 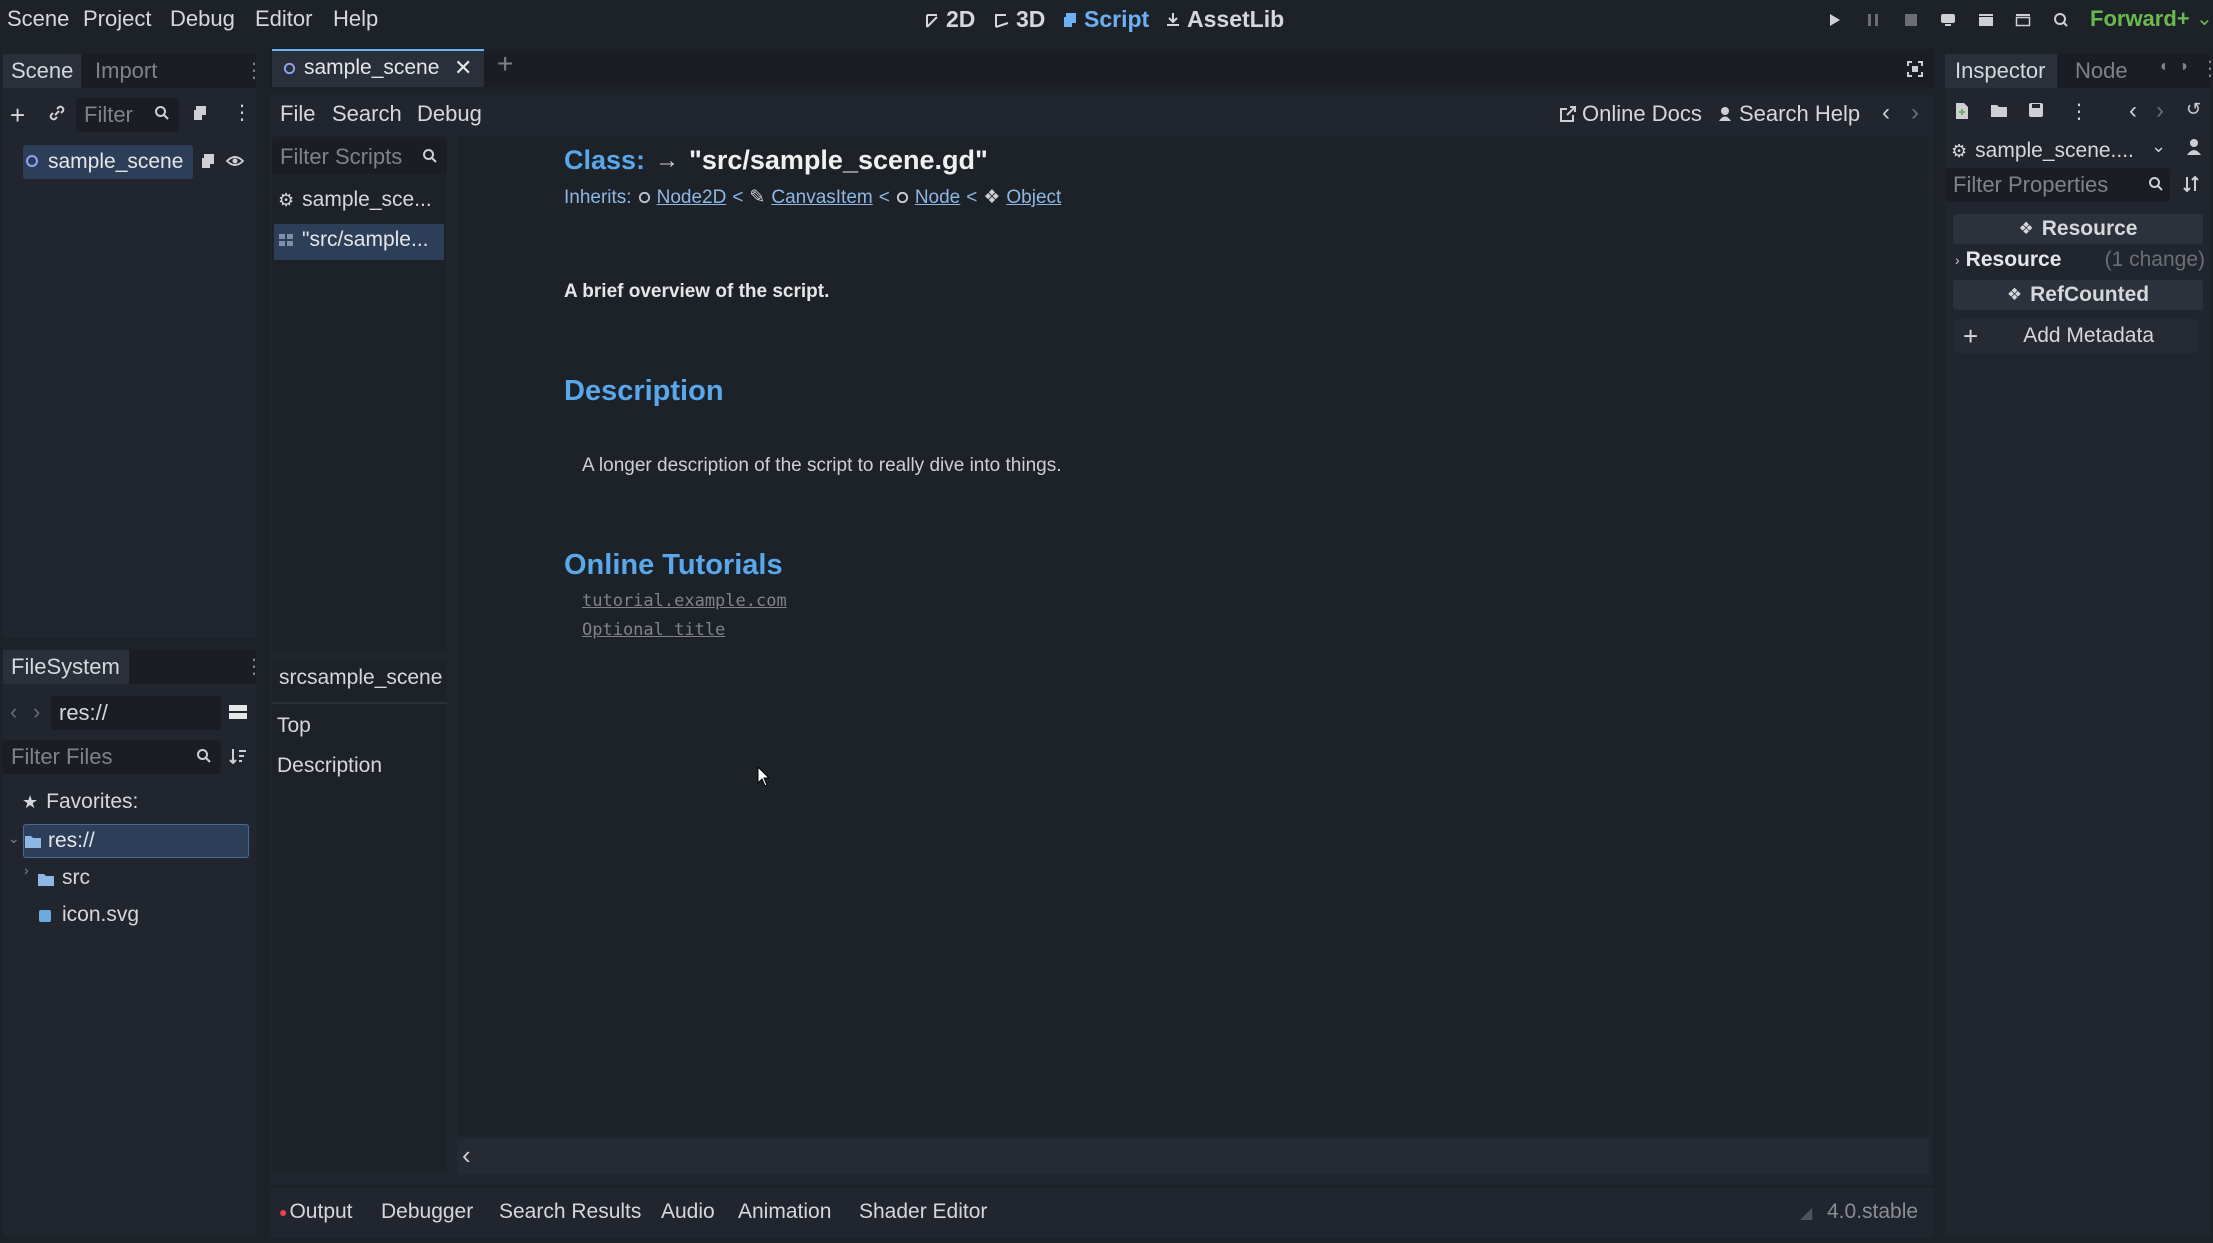 I want to click on pause-button, so click(x=1873, y=20).